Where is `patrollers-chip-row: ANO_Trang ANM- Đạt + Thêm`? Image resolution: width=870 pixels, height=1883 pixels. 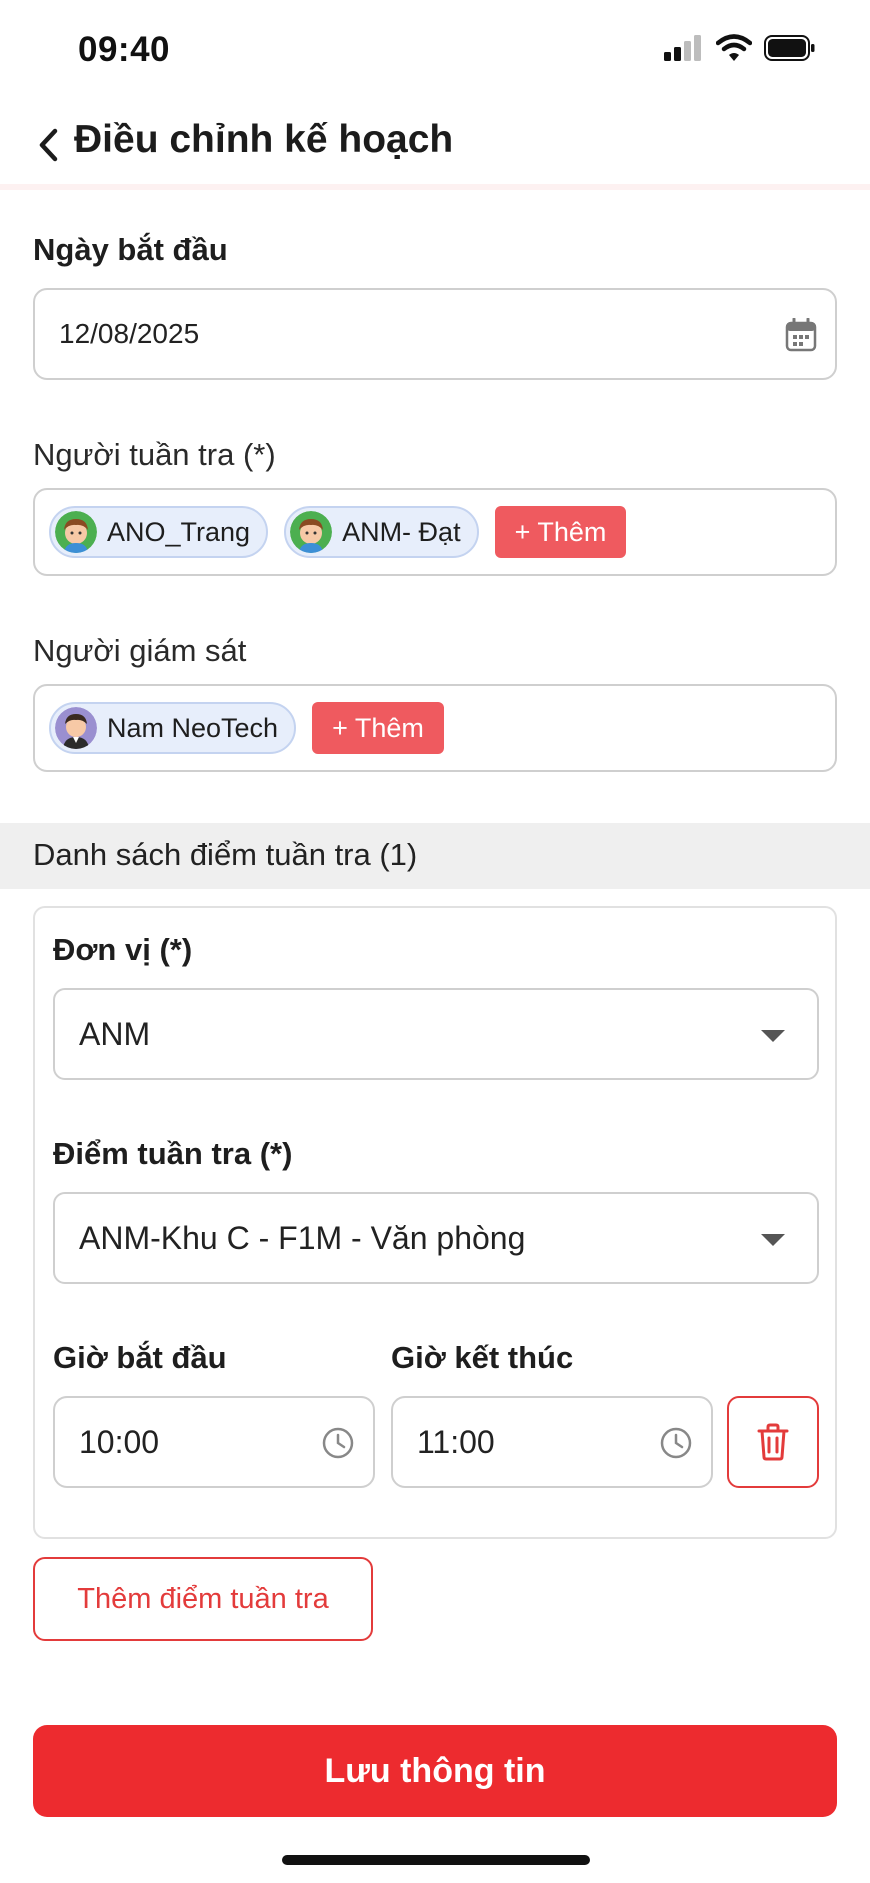
patrollers-chip-row: ANO_Trang ANM- Đạt + Thêm is located at coordinates (338, 532).